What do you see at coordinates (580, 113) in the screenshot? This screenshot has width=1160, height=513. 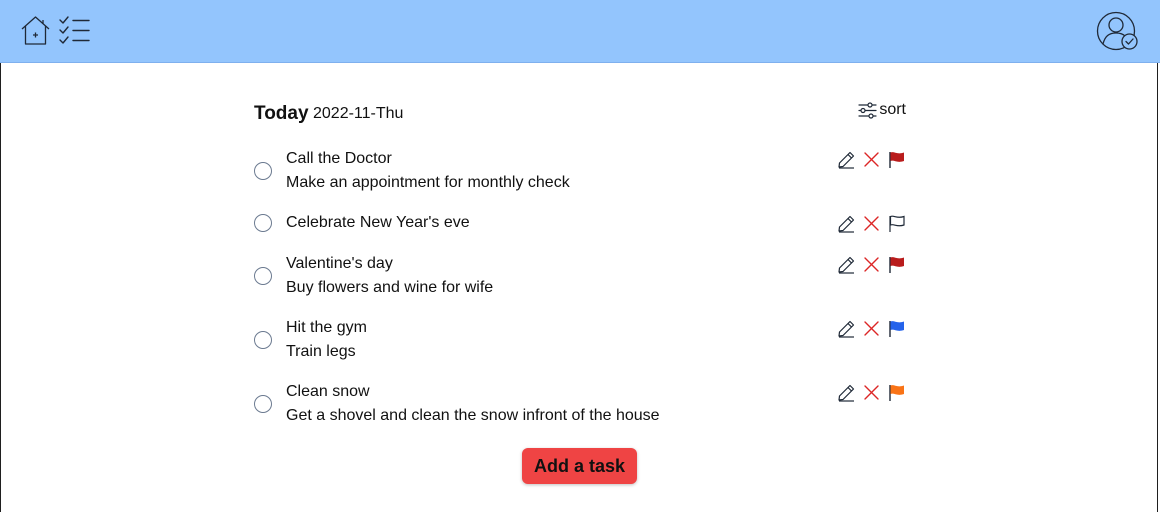 I see `list-header: Today 2022-11-Thu sort` at bounding box center [580, 113].